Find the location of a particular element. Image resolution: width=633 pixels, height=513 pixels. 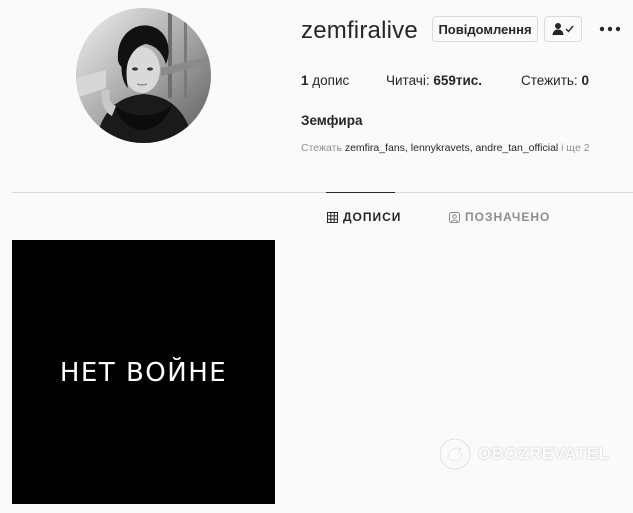

tab-posts: ДОПИСИ is located at coordinates (364, 217).